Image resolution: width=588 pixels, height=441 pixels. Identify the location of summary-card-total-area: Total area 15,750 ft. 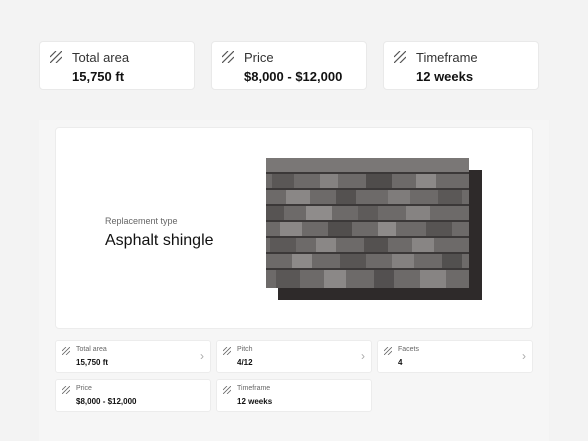
(117, 65).